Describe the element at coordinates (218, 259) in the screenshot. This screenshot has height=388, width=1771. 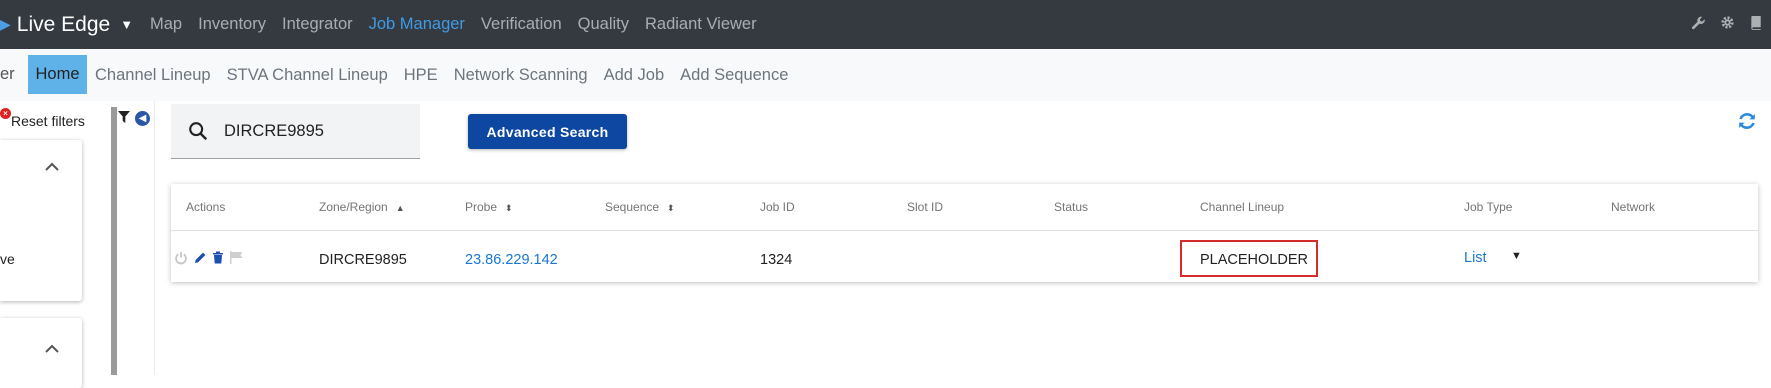
I see `trash-icon` at that location.